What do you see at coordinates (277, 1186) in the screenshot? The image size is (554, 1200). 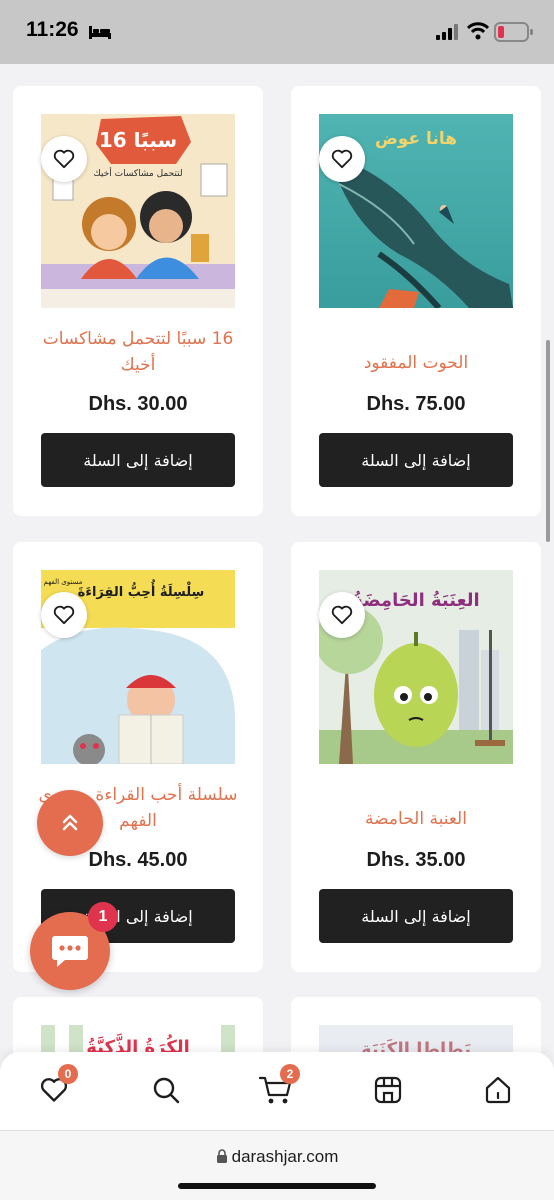 I see `home-indicator` at bounding box center [277, 1186].